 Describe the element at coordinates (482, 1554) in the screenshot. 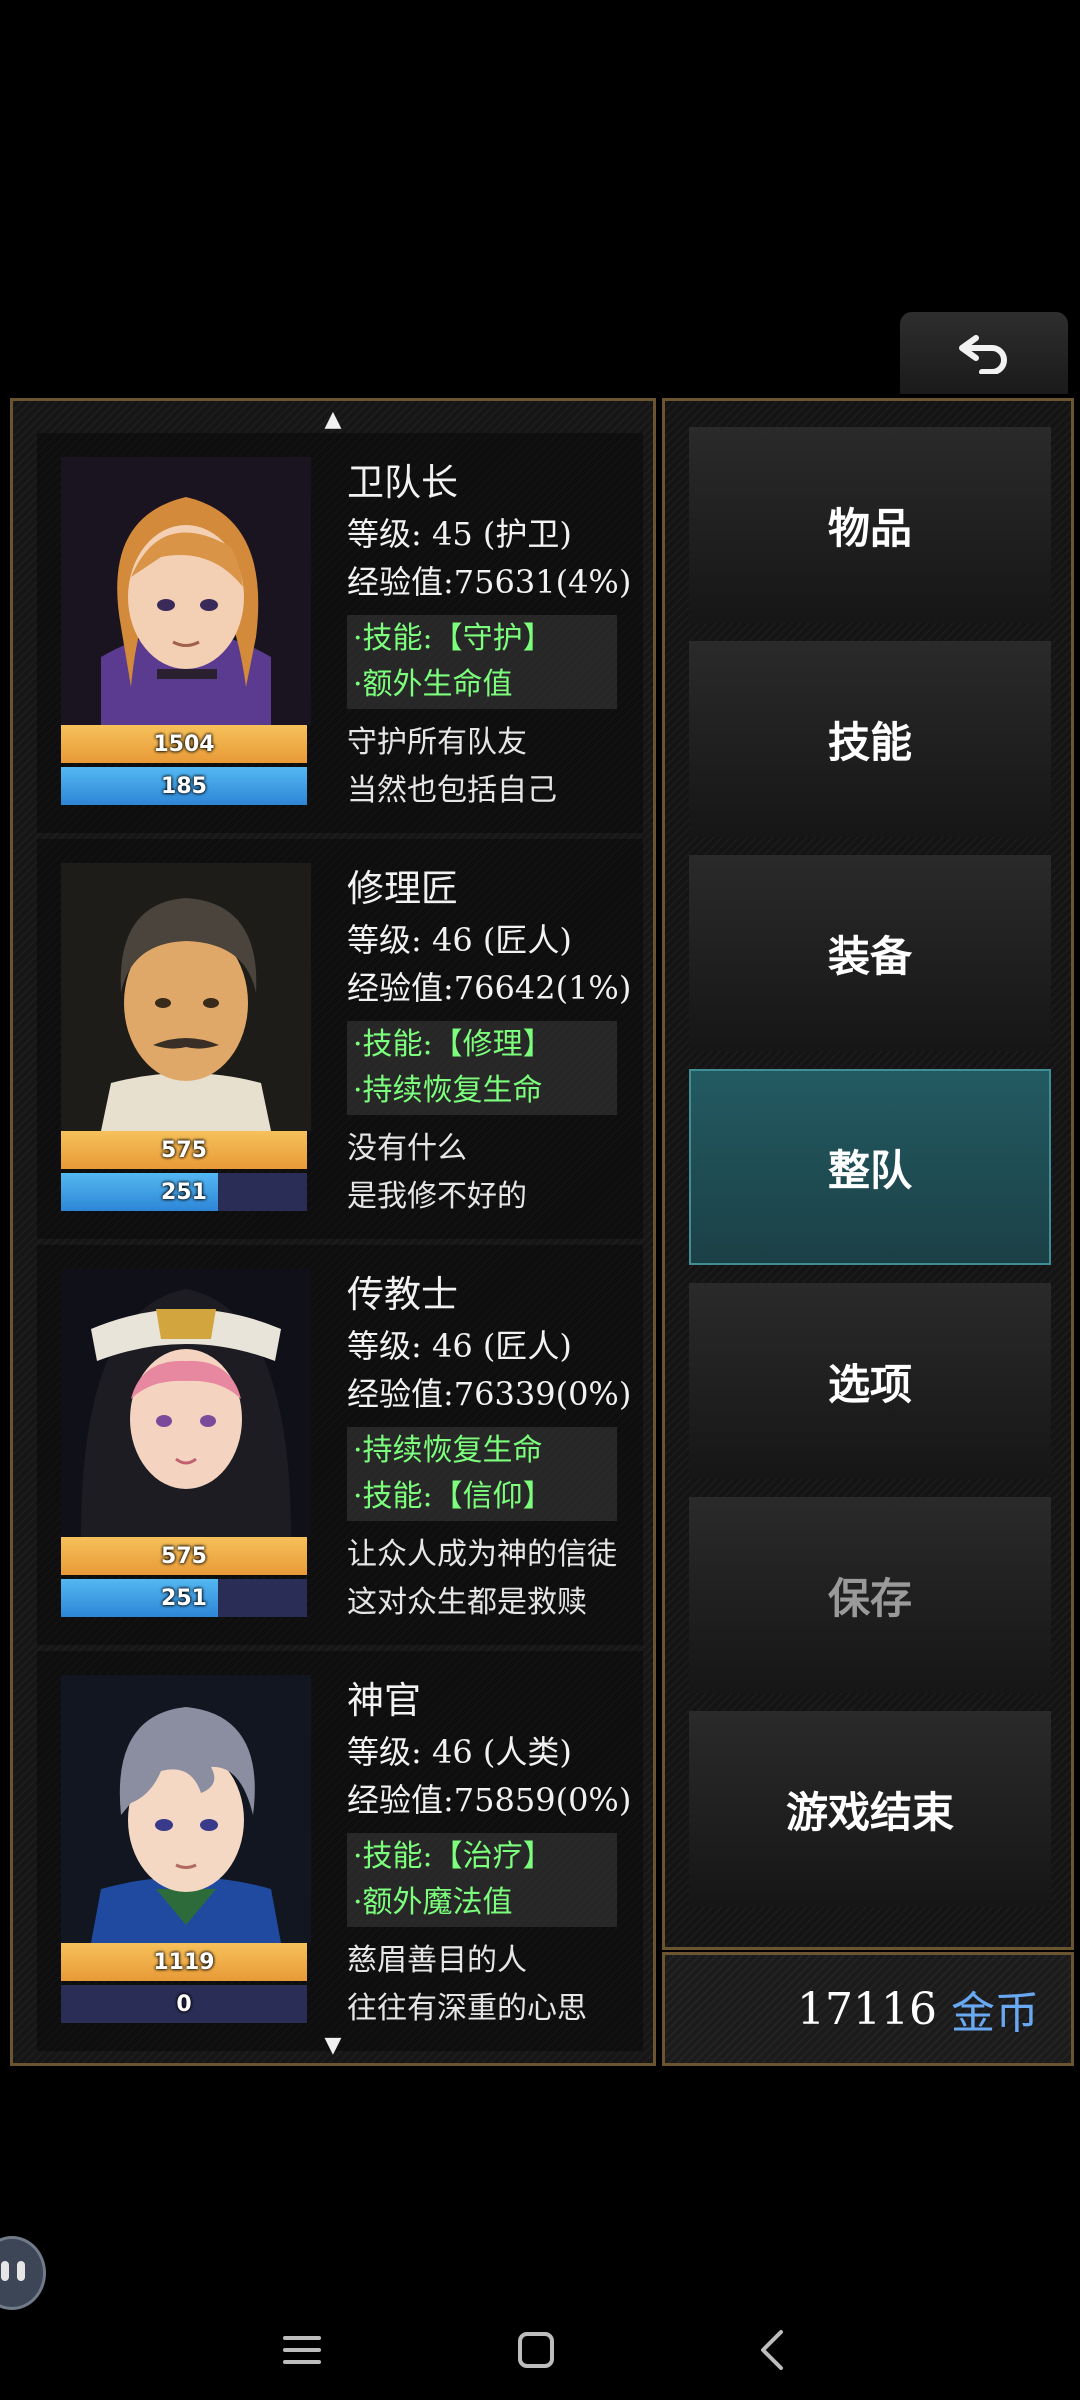

I see `character-description: 让众人成为神的信徒` at that location.